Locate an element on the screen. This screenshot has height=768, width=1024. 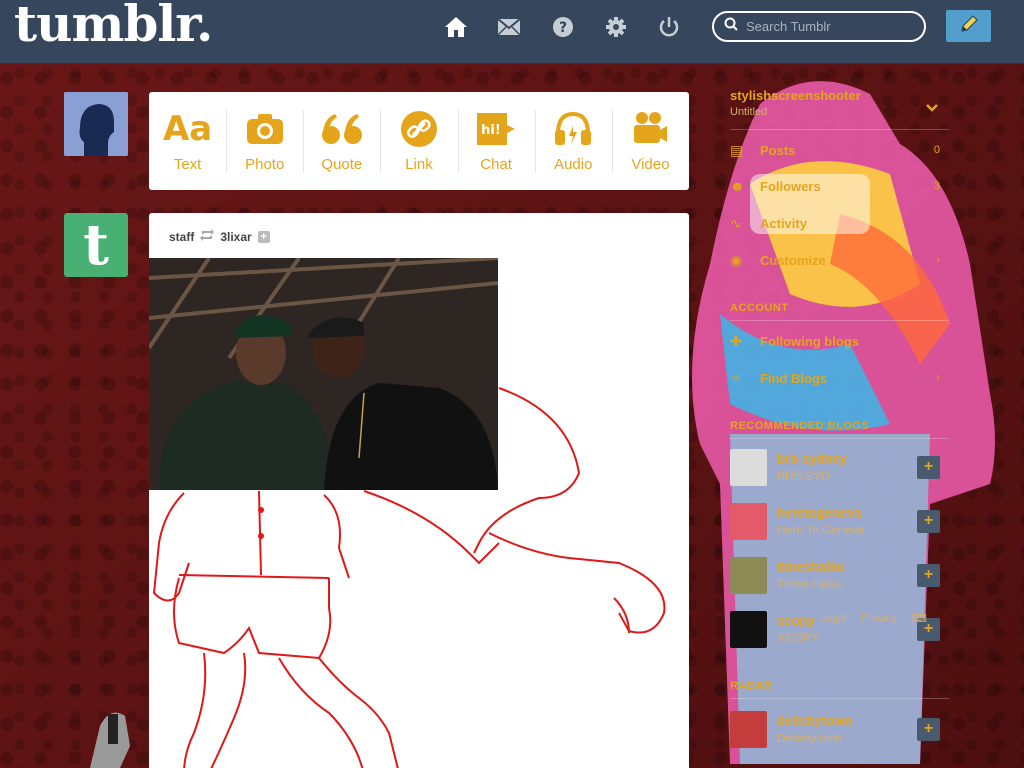
footer-links: Legal Privacy ⌨ is located at coordinates (873, 618).